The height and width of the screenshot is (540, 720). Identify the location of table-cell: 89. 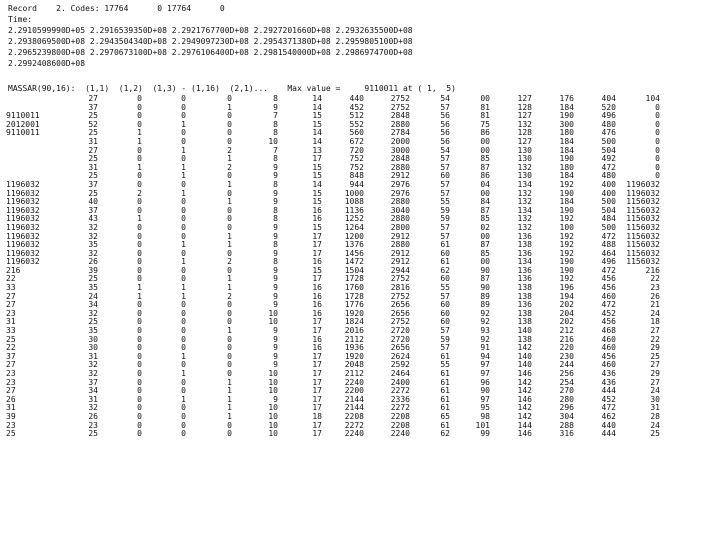
(485, 296).